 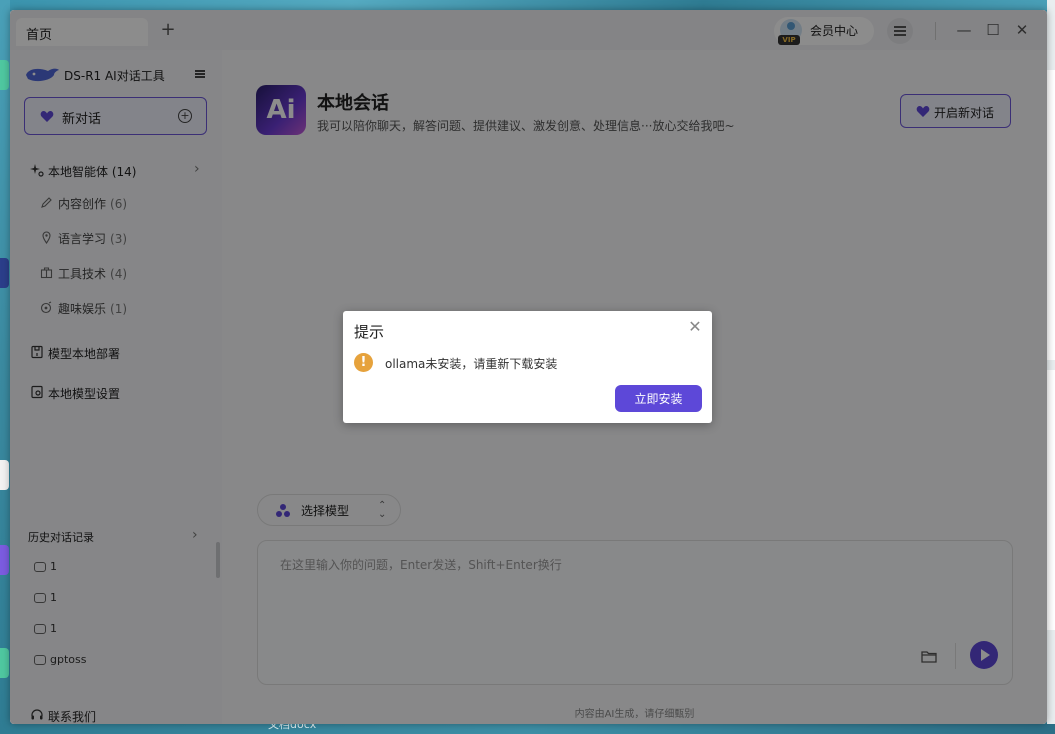 I want to click on dialog-close-icon: ✕, so click(x=695, y=327).